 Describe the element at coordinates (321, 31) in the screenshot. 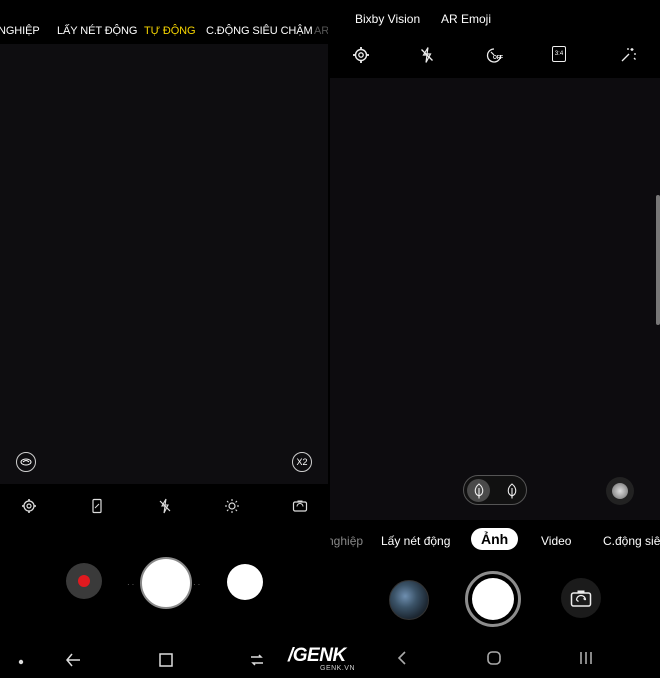

I see `mode-ar: AR` at that location.